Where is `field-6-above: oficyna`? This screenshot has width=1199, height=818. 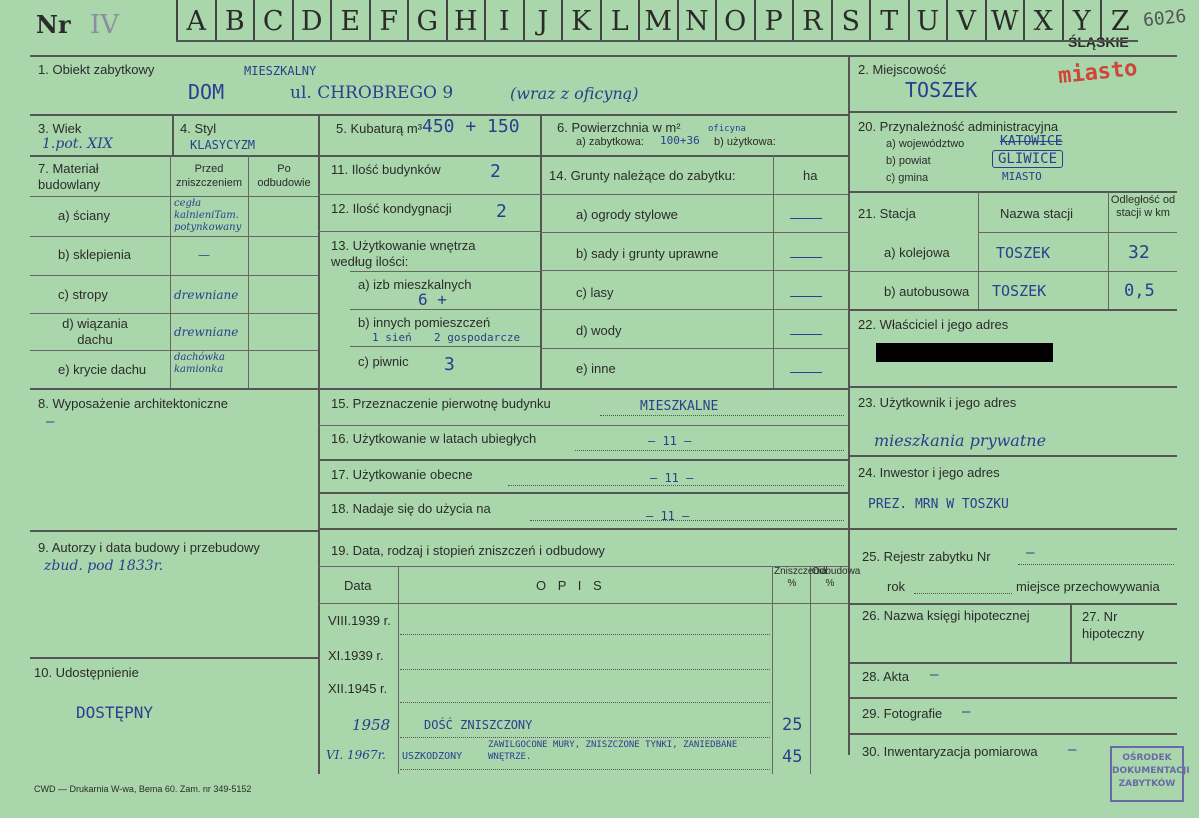
field-6-above: oficyna is located at coordinates (727, 129).